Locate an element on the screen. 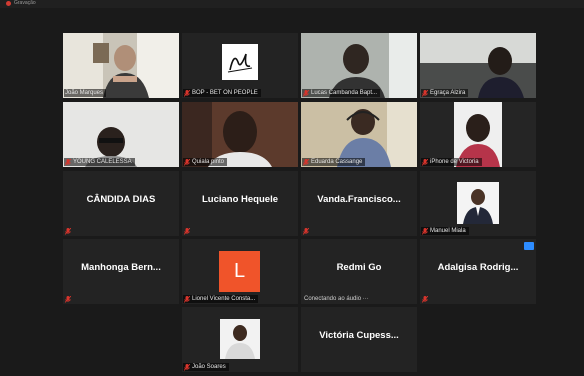 The image size is (584, 376). signature-logo-icon is located at coordinates (240, 63).